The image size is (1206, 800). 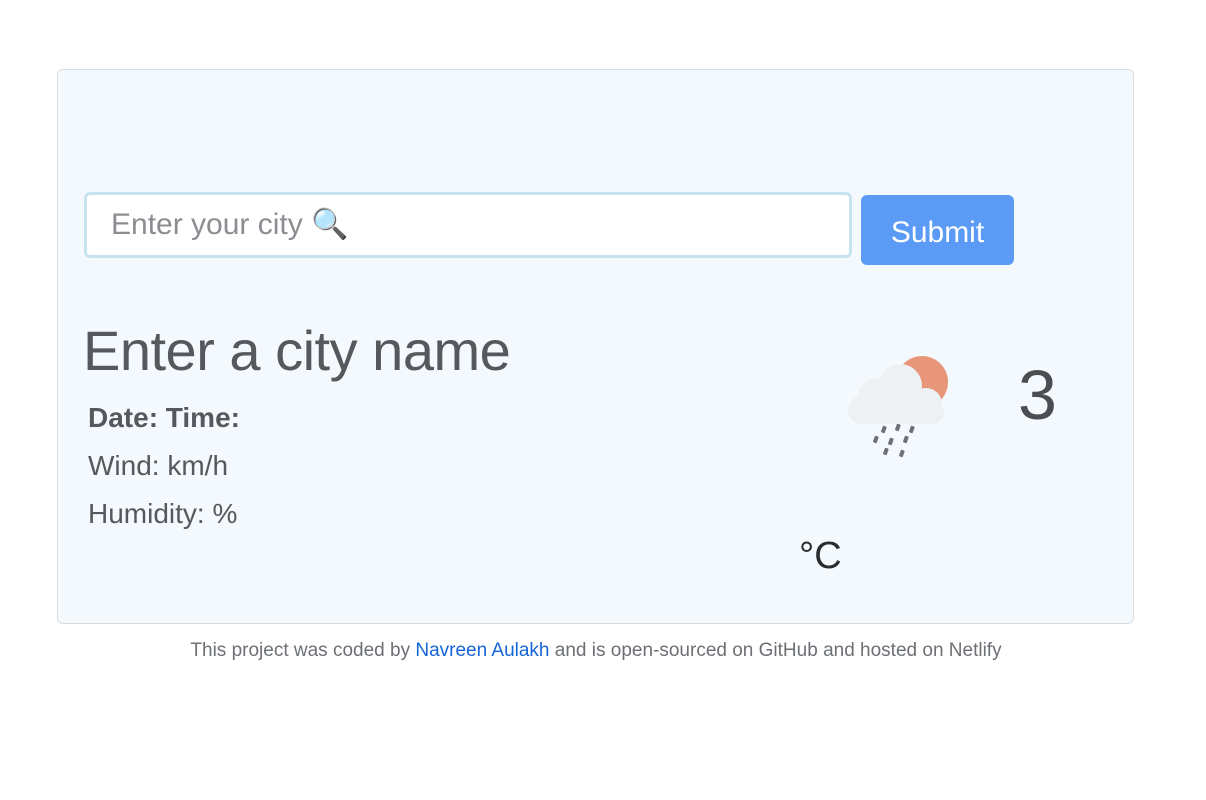 What do you see at coordinates (297, 350) in the screenshot?
I see `city-name-heading: Enter a city name` at bounding box center [297, 350].